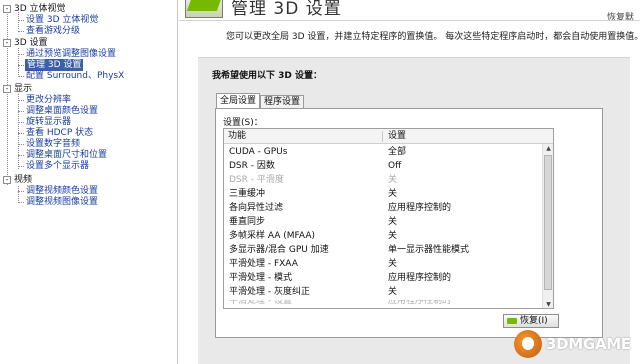 This screenshot has width=640, height=364. What do you see at coordinates (260, 303) in the screenshot?
I see `feature-cell: 平滑处理 - 设置` at bounding box center [260, 303].